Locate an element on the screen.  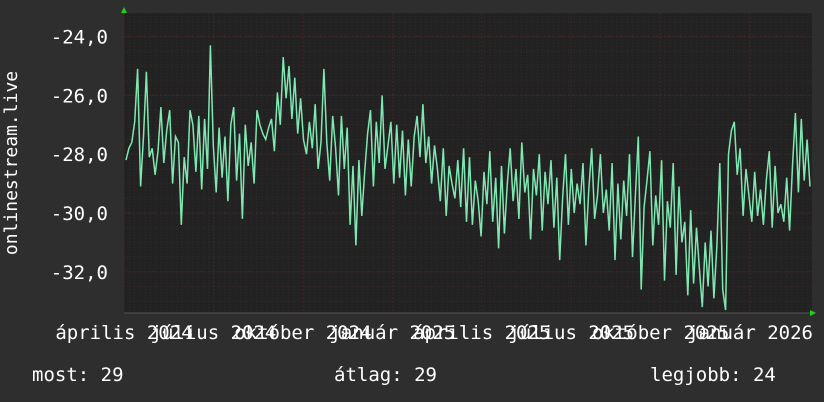
y-tick-label: -24,0 is located at coordinates (79, 38).